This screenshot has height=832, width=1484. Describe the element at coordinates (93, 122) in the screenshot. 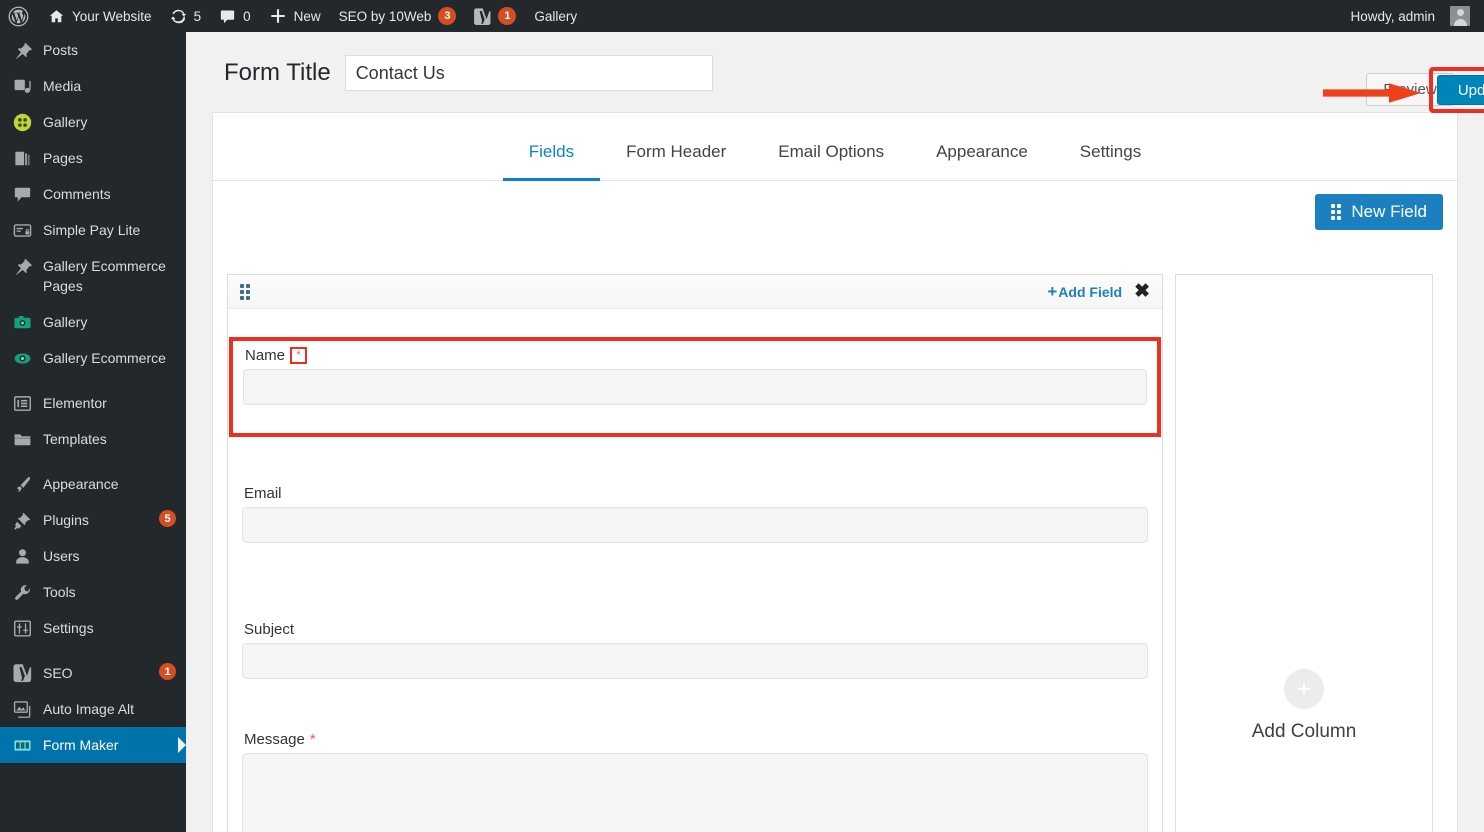

I see `sidebar-item-gallery: Gallery` at that location.